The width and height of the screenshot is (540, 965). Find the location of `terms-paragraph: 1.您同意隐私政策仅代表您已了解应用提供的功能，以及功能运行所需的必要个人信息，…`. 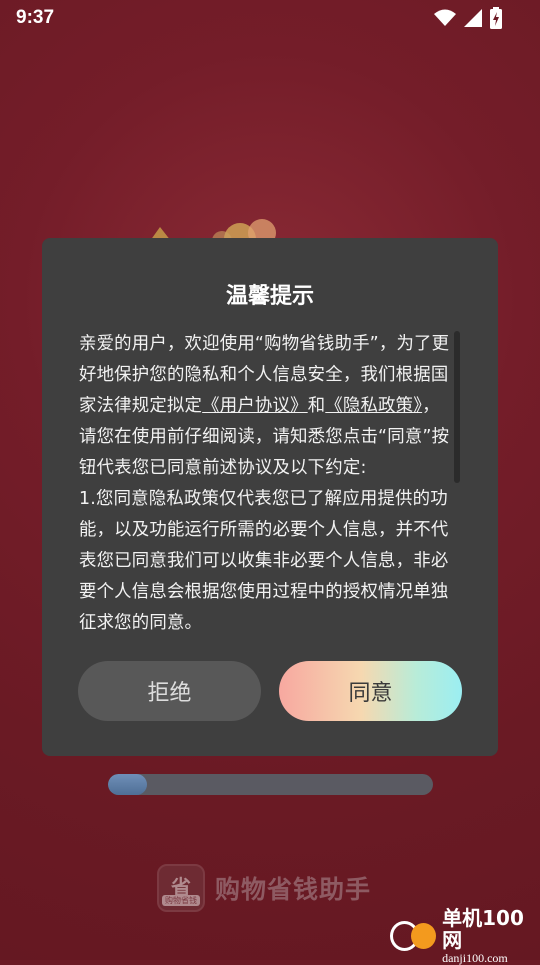

terms-paragraph: 1.您同意隐私政策仅代表您已了解应用提供的功能，以及功能运行所需的必要个人信息，… is located at coordinates (264, 560).